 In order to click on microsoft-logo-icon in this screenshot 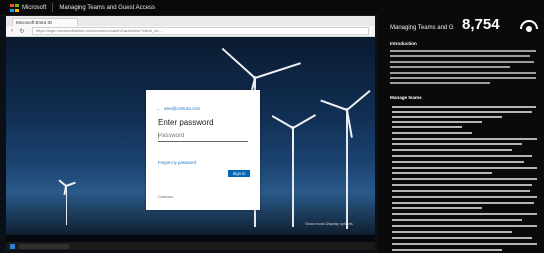, I will do `click(14, 7)`.